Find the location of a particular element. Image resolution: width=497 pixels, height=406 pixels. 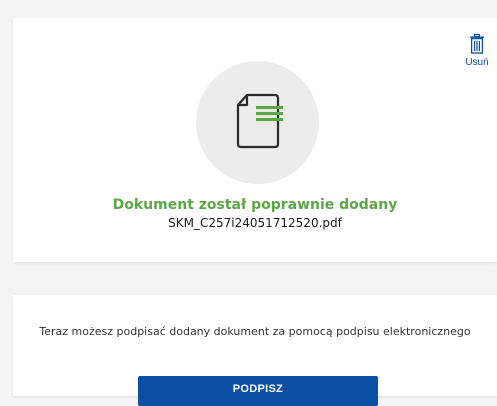

document-icon is located at coordinates (258, 123).